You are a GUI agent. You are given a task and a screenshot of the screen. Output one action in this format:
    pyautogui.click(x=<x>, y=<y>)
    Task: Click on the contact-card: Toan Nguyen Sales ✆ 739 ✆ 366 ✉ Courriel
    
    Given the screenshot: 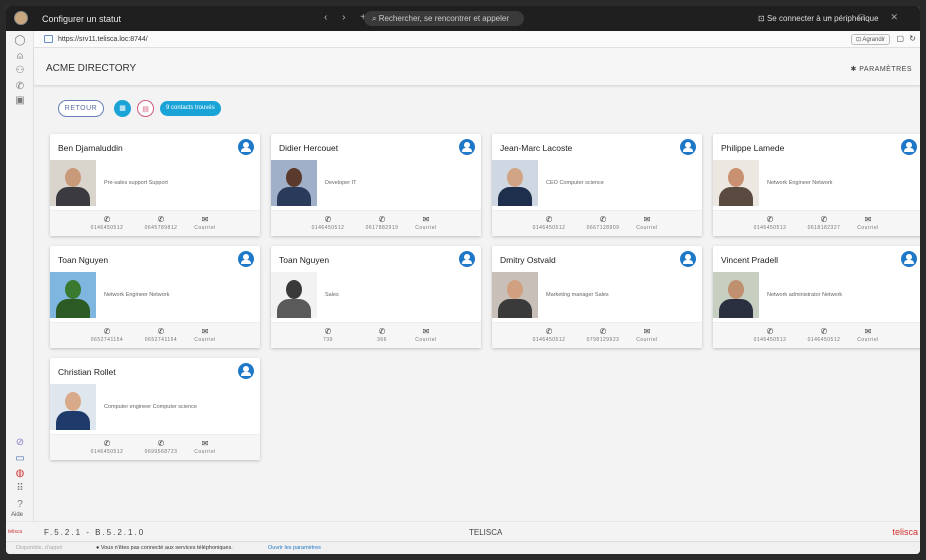 What is the action you would take?
    pyautogui.click(x=376, y=297)
    